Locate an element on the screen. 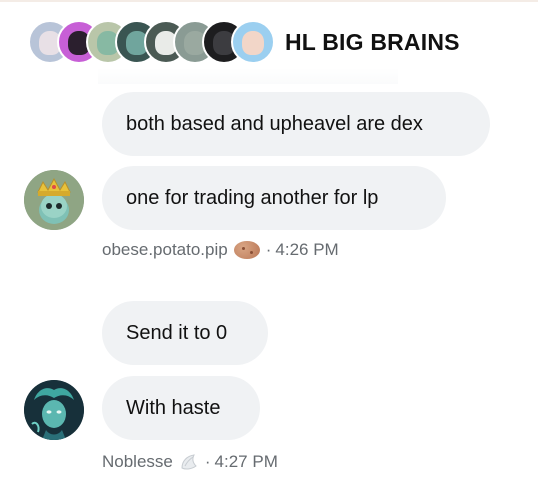 The image size is (538, 490). chat-header: HL BIG BRAINS is located at coordinates (244, 42).